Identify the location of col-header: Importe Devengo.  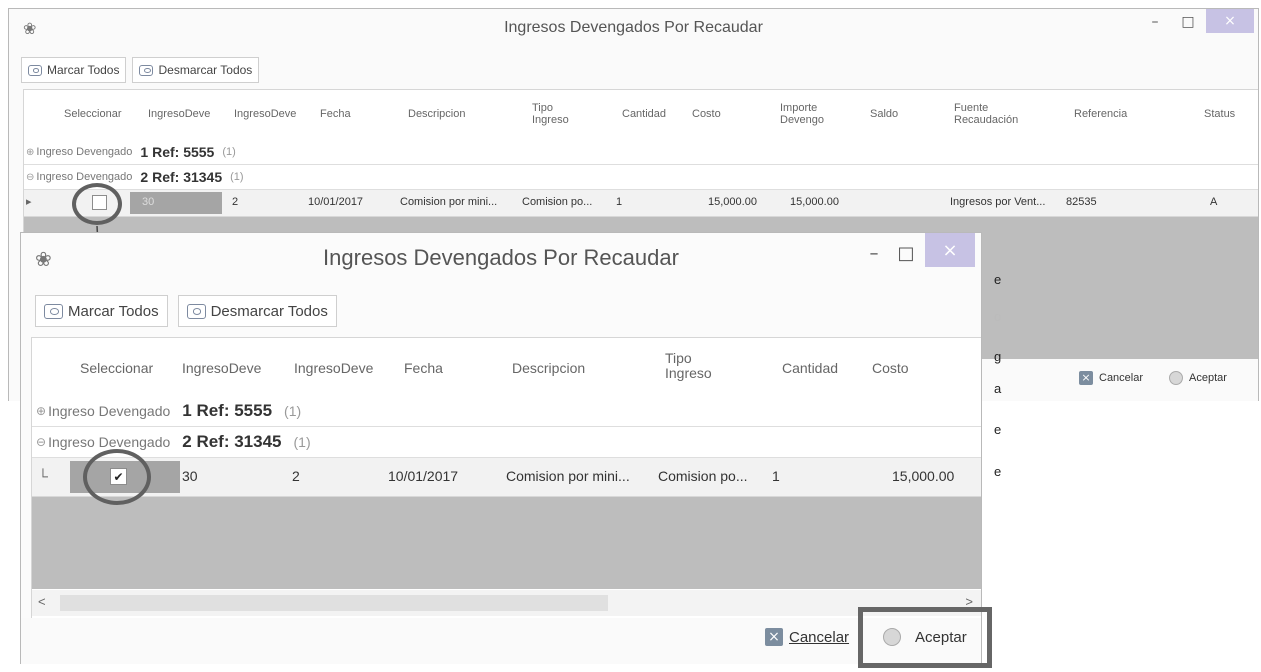
(806, 114).